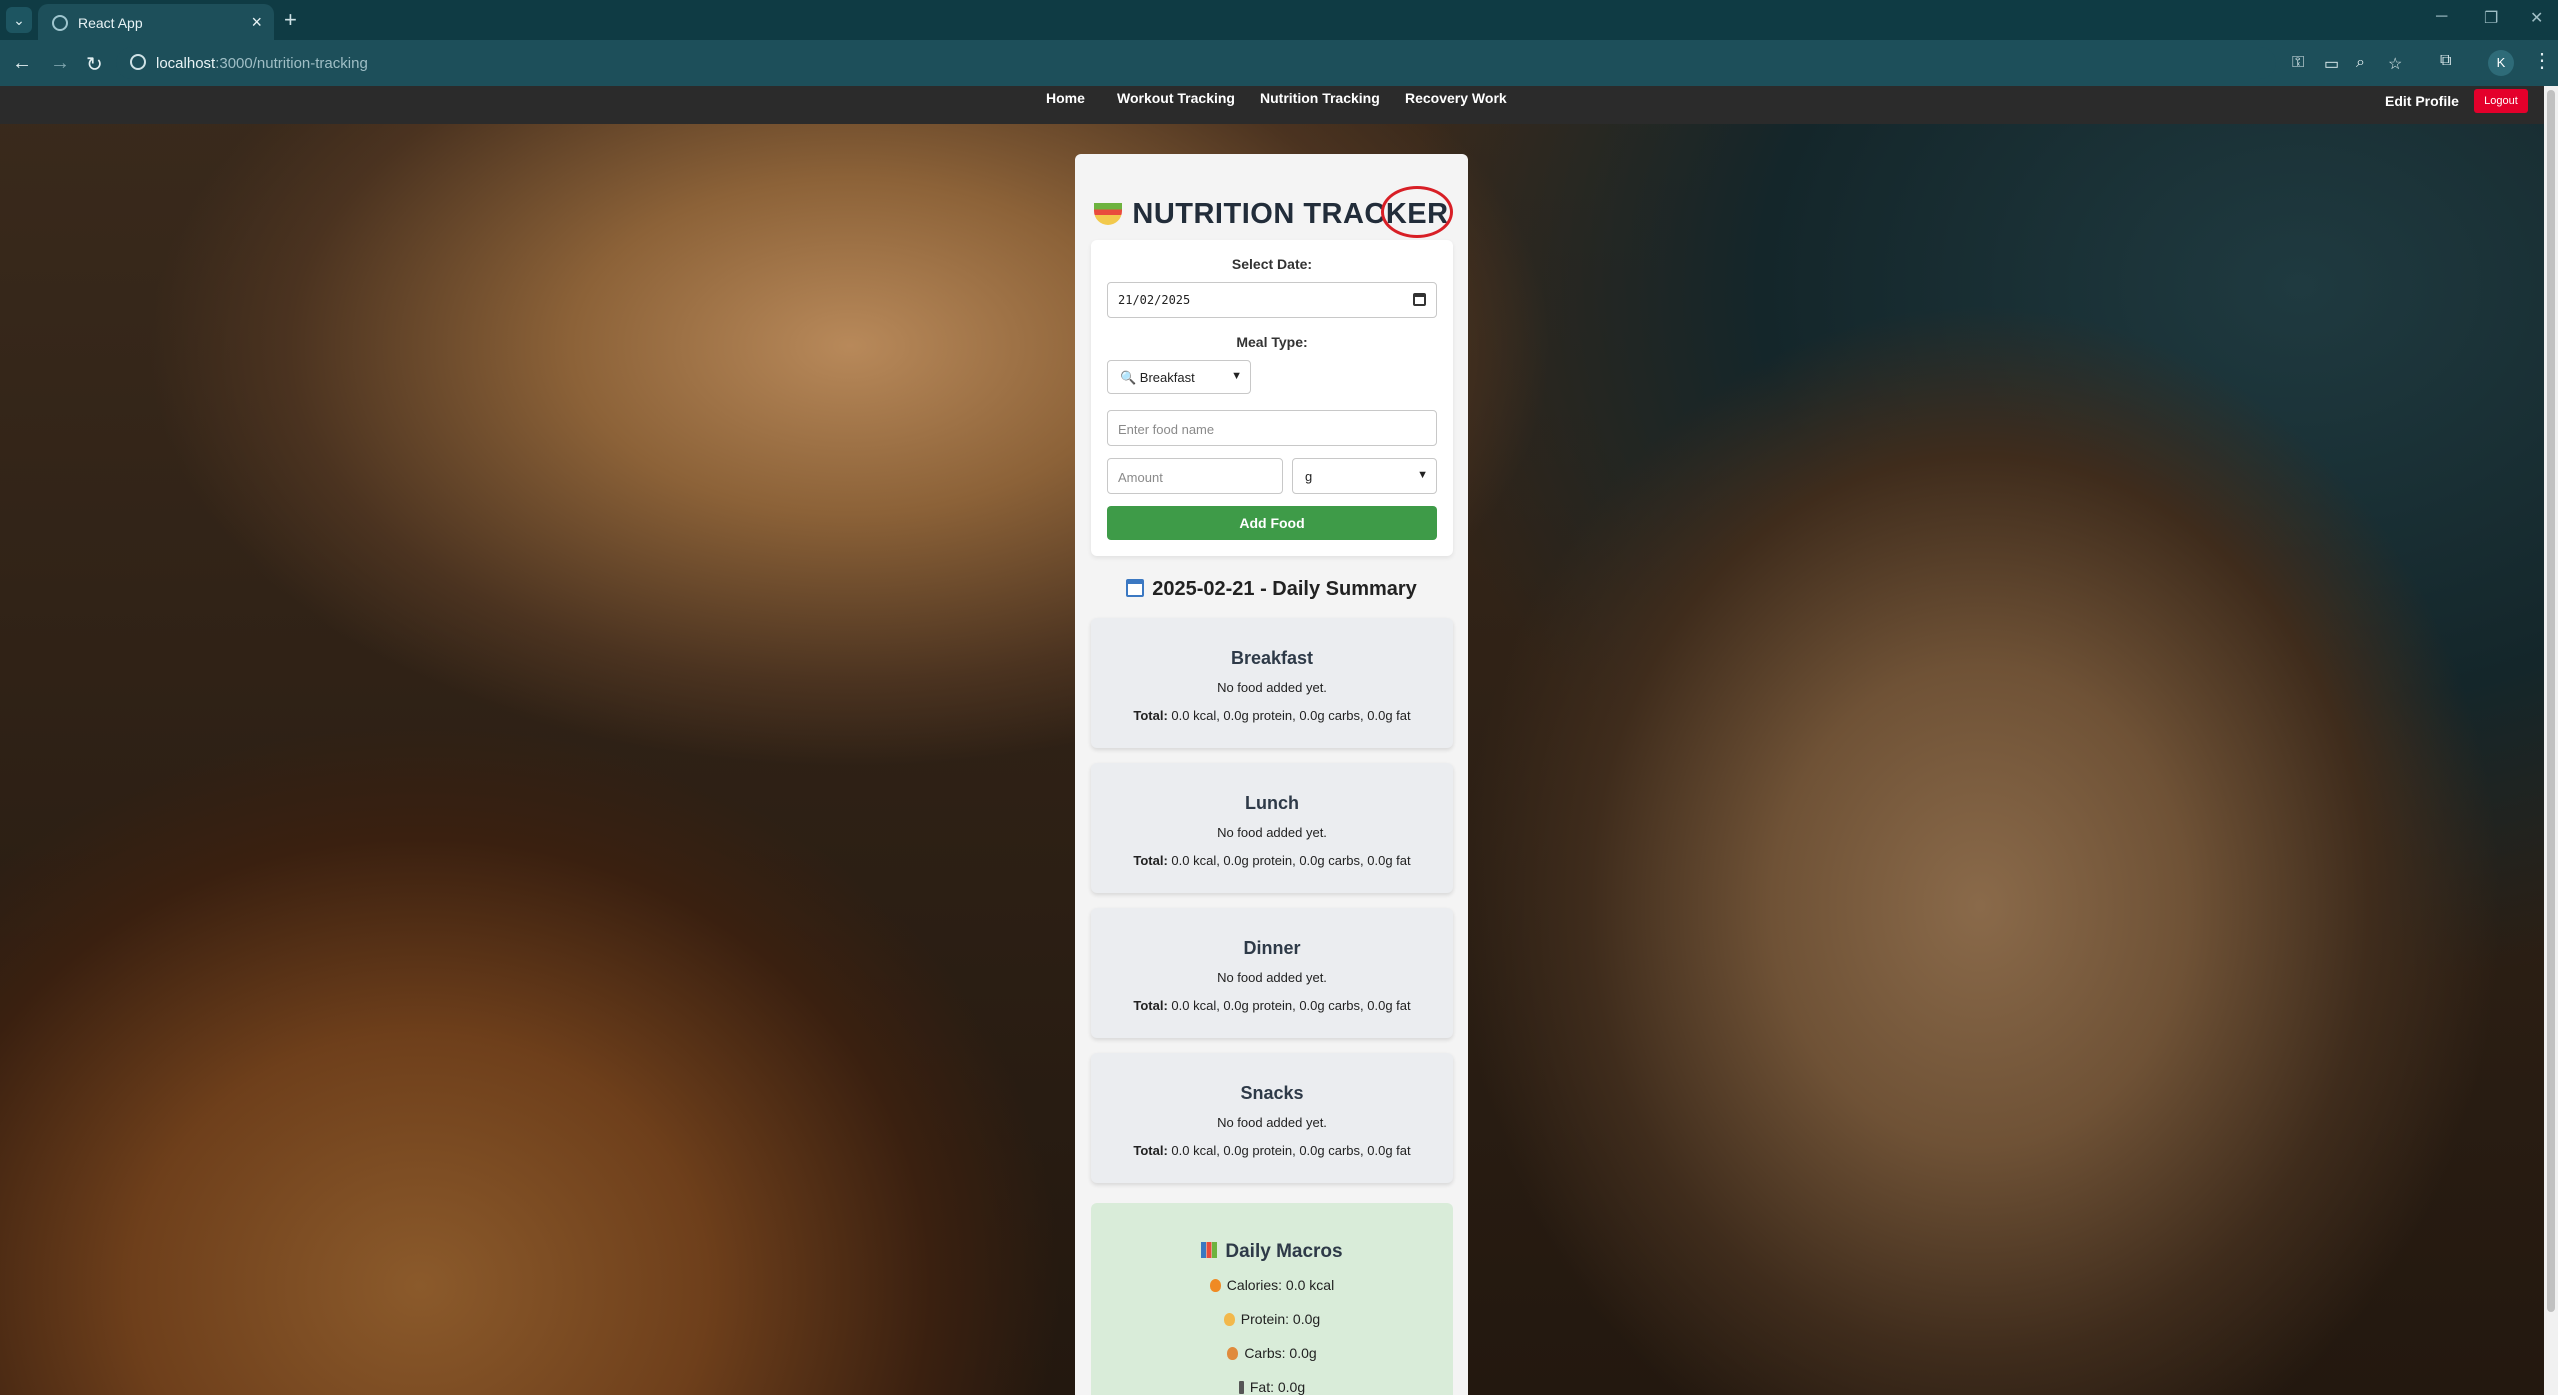 Image resolution: width=2558 pixels, height=1395 pixels. Describe the element at coordinates (110, 23) in the screenshot. I see `tab-title: React App` at that location.